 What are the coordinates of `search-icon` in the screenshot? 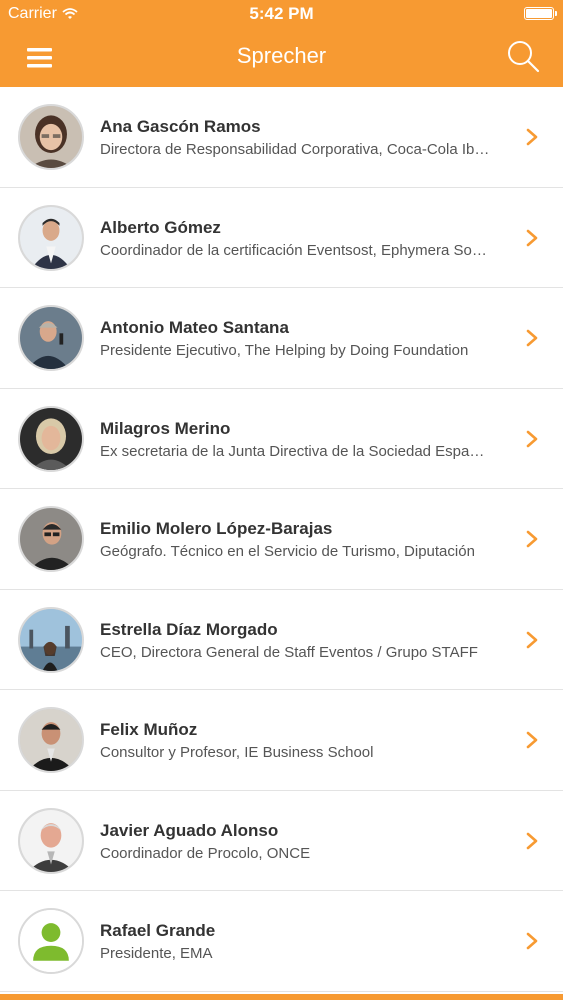 It's located at (524, 57).